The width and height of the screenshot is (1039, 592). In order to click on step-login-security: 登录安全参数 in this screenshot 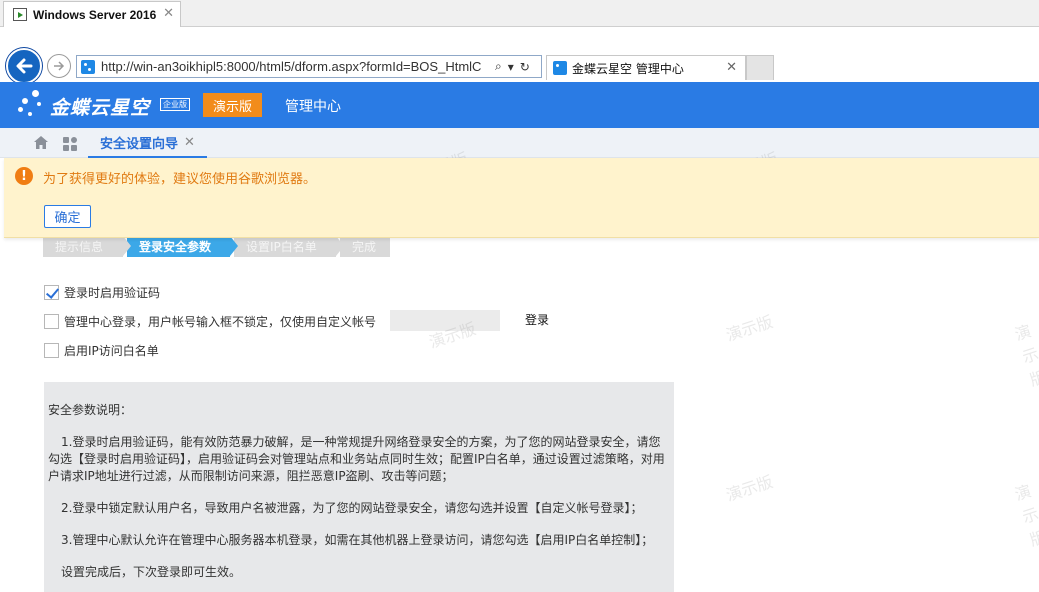, I will do `click(182, 246)`.